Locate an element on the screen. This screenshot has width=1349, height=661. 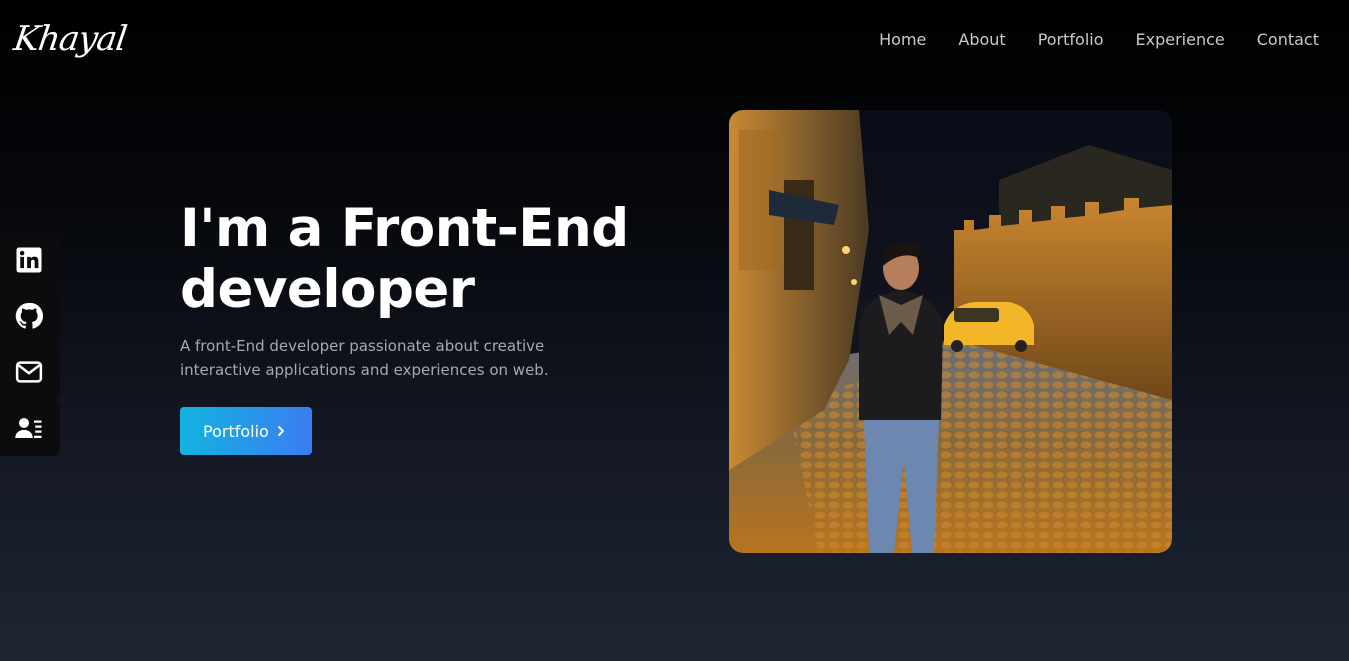
linkedin-link is located at coordinates (30, 260).